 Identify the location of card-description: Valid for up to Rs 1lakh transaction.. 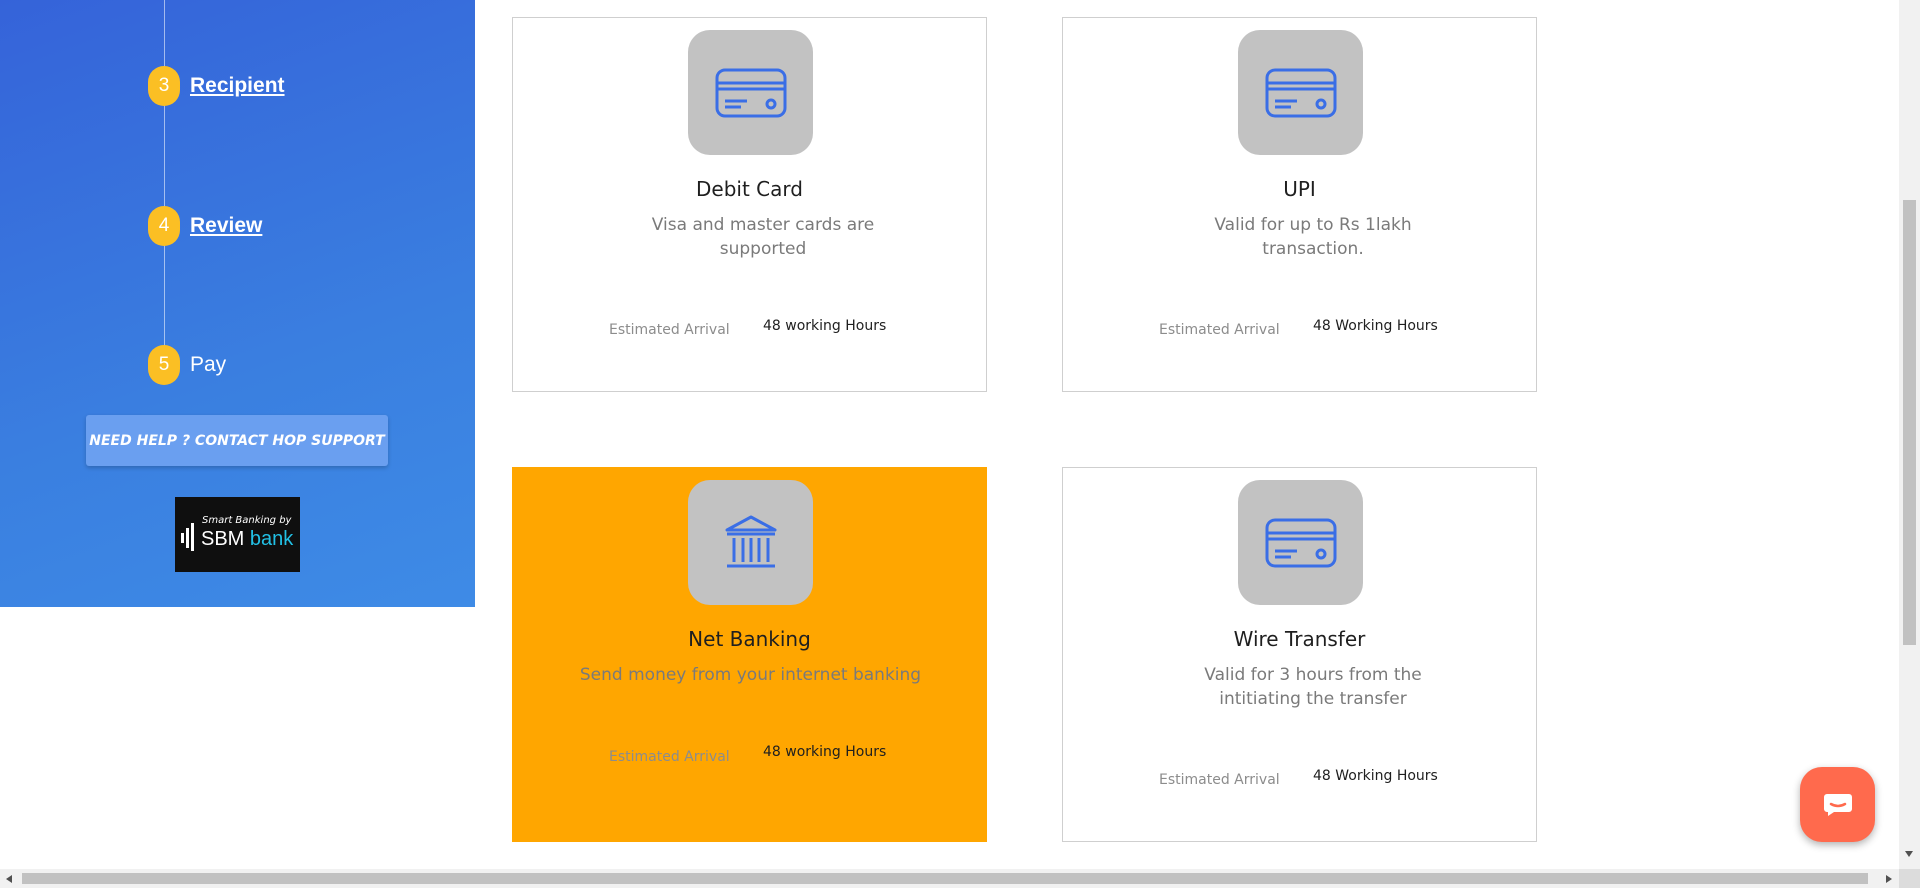
(1313, 237).